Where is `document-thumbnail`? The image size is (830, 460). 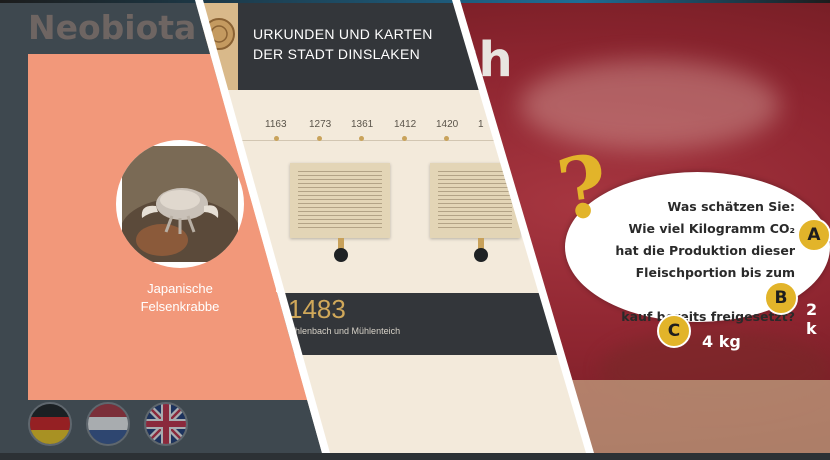
document-thumbnail is located at coordinates (340, 200).